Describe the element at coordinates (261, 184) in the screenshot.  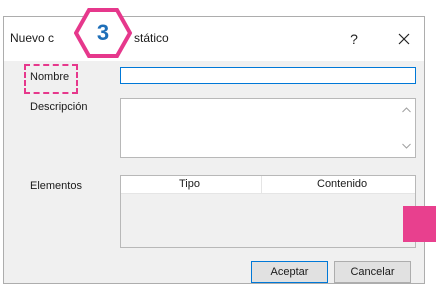
I see `column-divider` at that location.